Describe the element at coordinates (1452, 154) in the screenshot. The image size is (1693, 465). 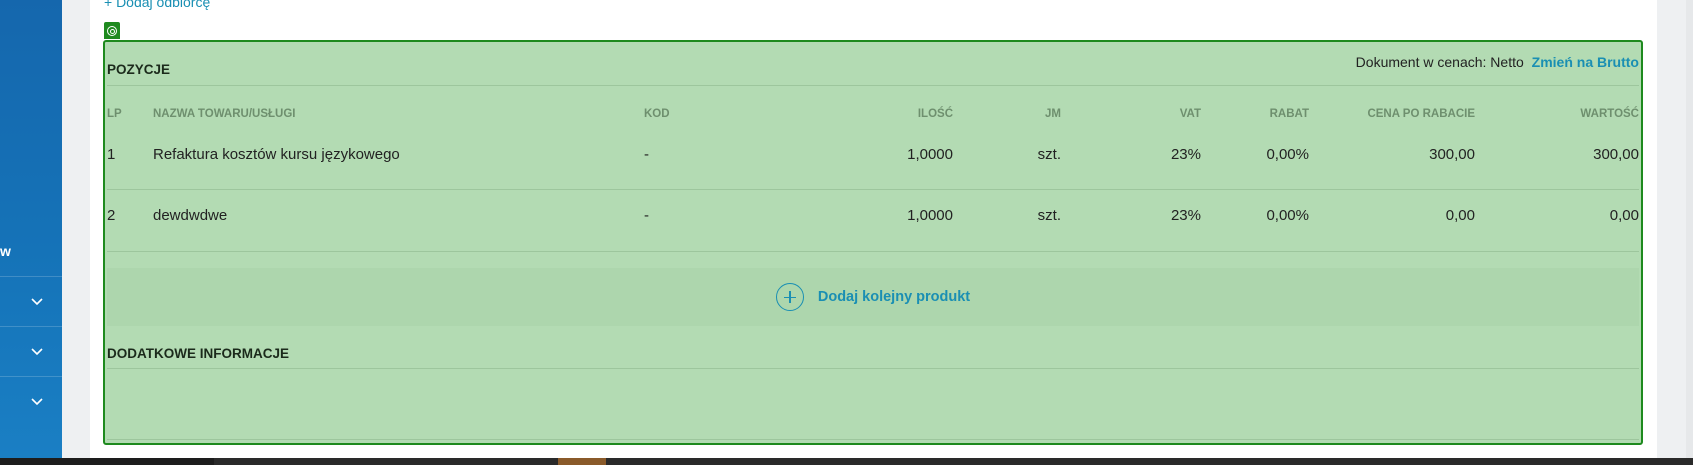
I see `row-price: 300,00` at that location.